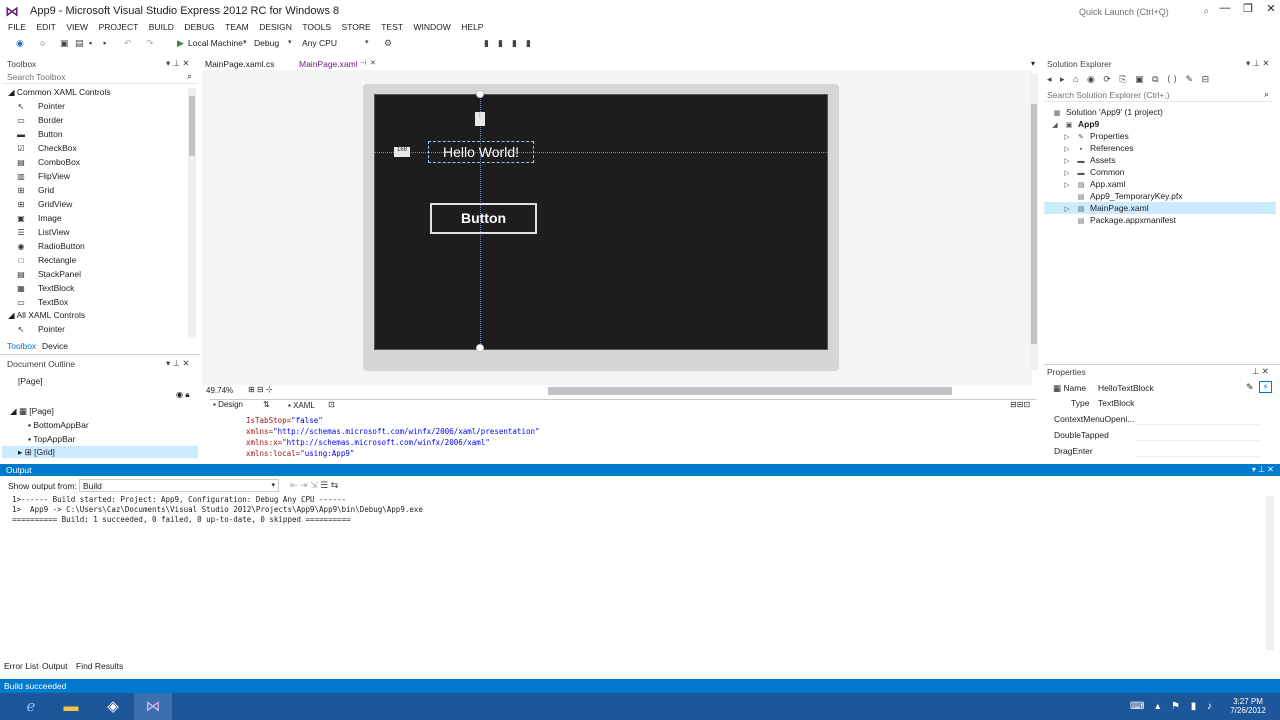  I want to click on toolbox-scrollbar, so click(192, 213).